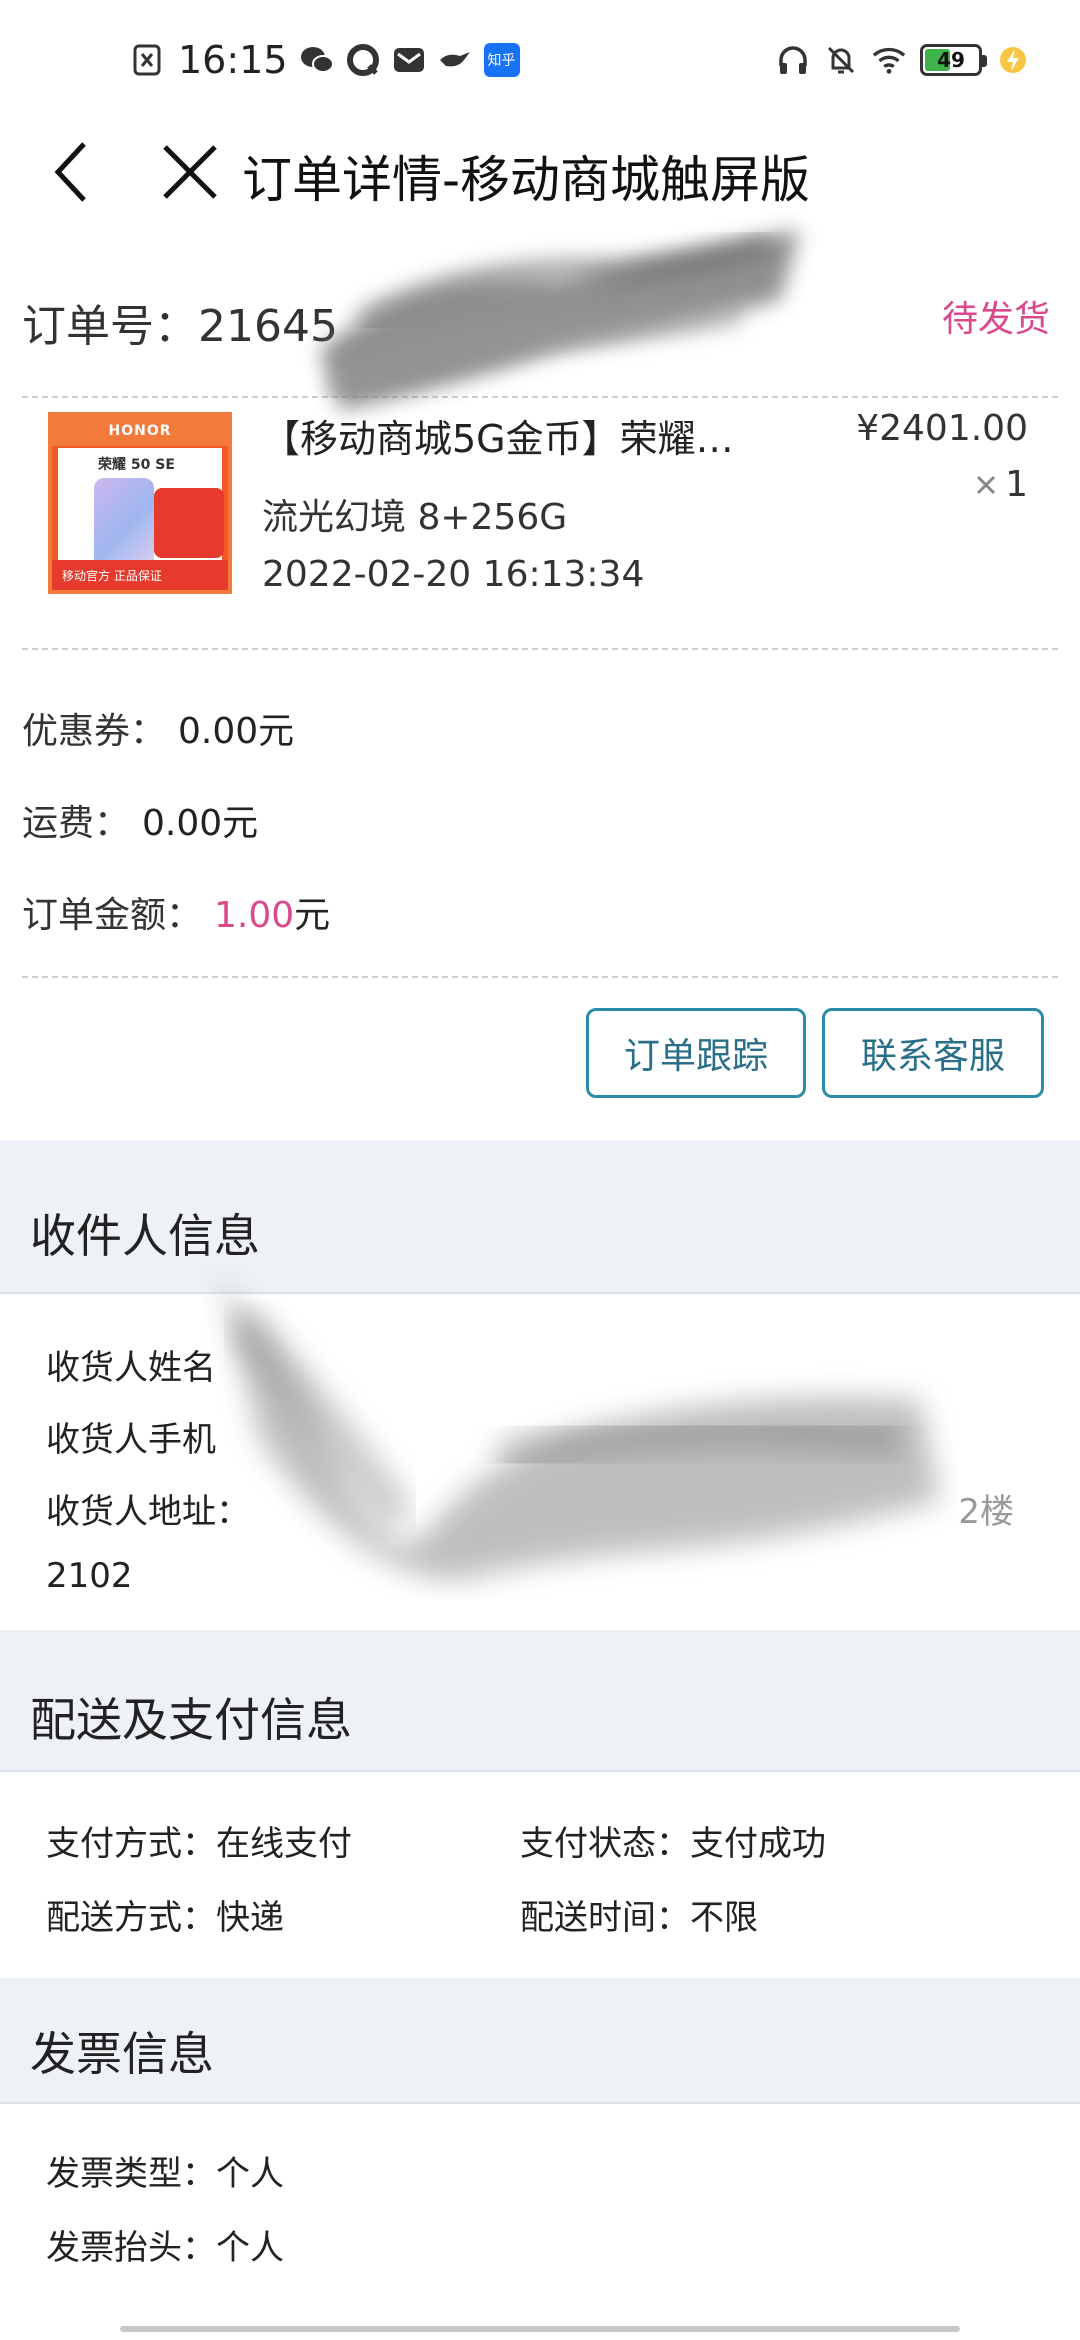  I want to click on q-app-icon, so click(363, 60).